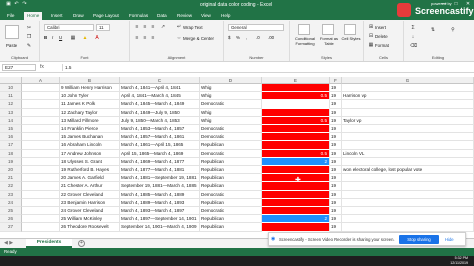 The image size is (474, 266). I want to click on cell-c: March 4, 1881—September 19, 1881, so click(160, 178).